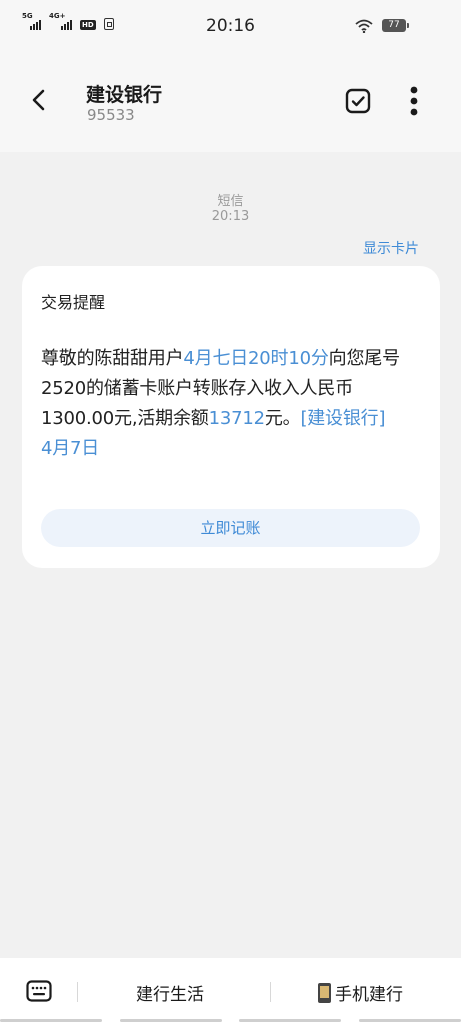 This screenshot has height=1024, width=461. What do you see at coordinates (358, 101) in the screenshot?
I see `check-square-icon` at bounding box center [358, 101].